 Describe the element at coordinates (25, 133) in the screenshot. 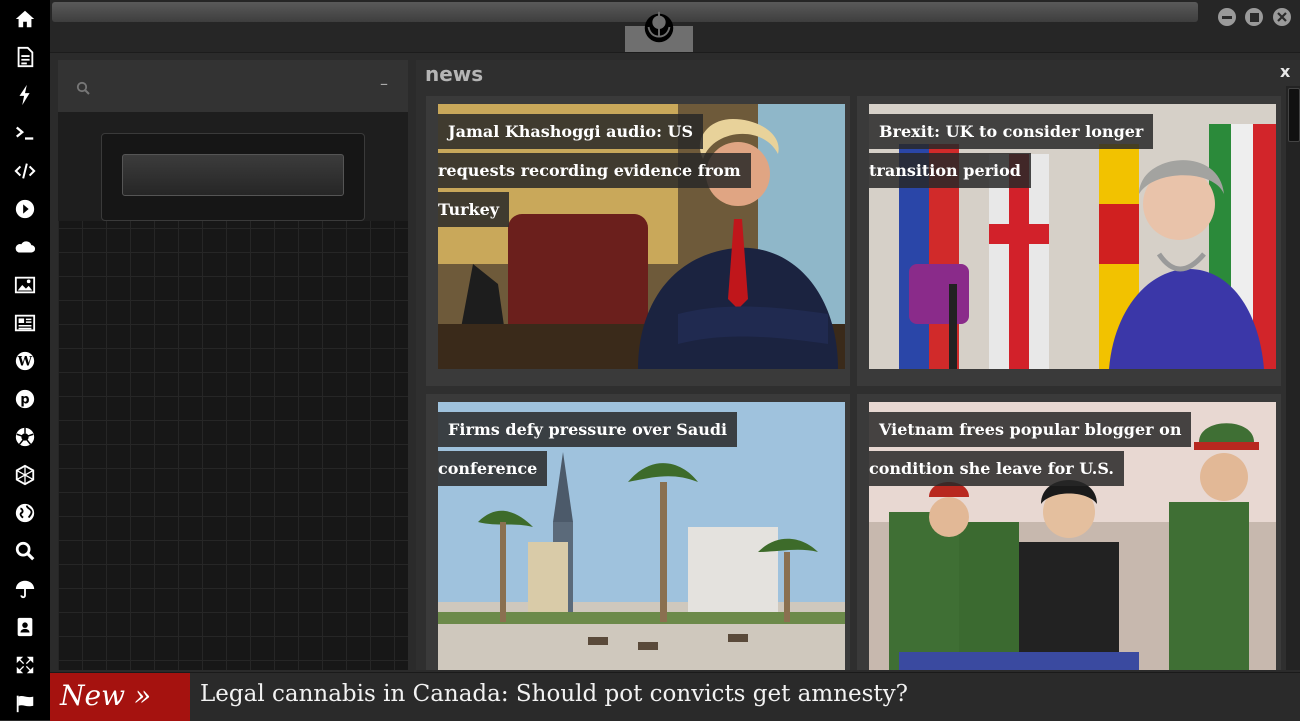

I see `terminal-icon` at that location.